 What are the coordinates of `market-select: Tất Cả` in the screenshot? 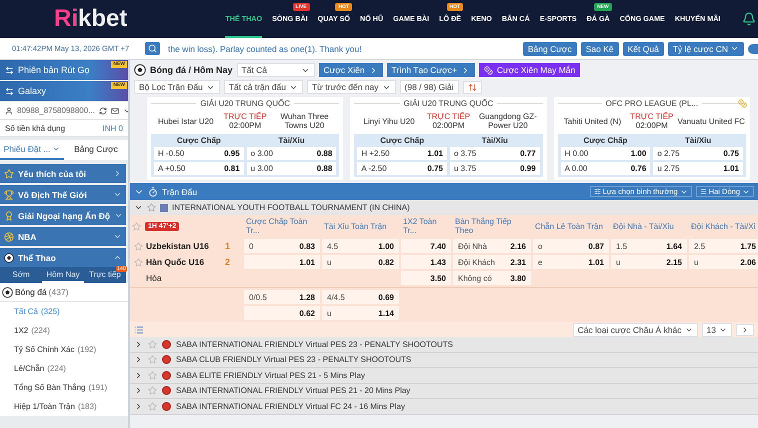 It's located at (275, 70).